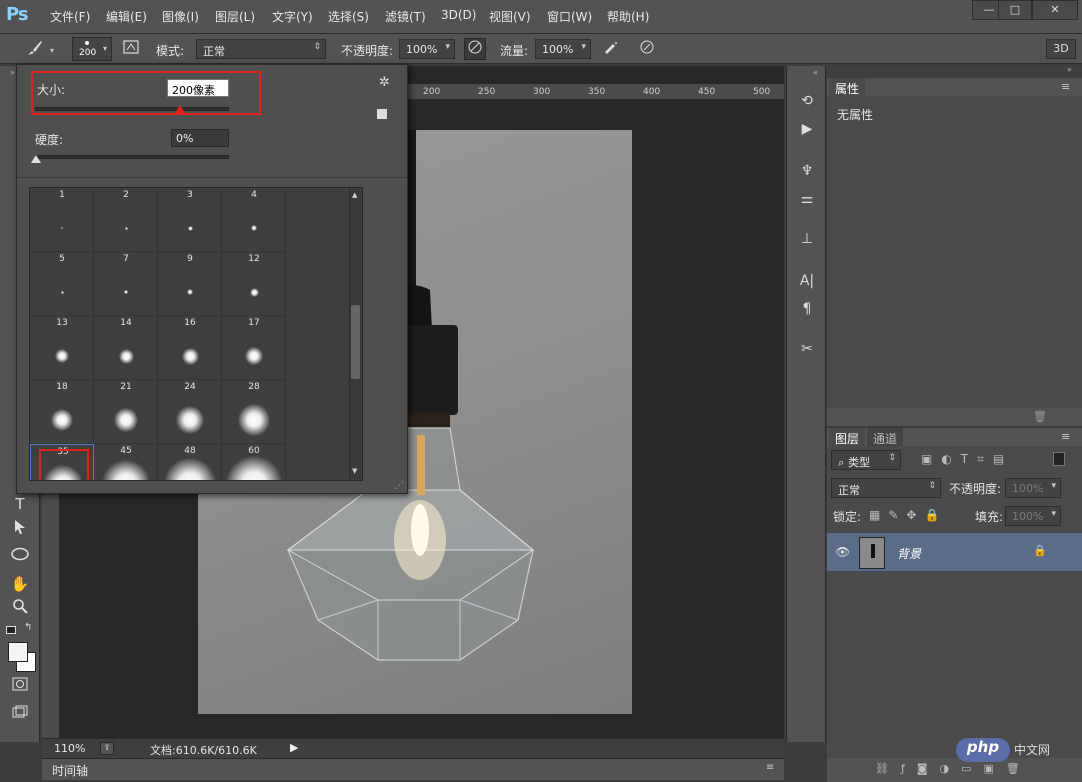 This screenshot has height=782, width=1082. What do you see at coordinates (254, 348) in the screenshot?
I see `brush-preset-cell: 17` at bounding box center [254, 348].